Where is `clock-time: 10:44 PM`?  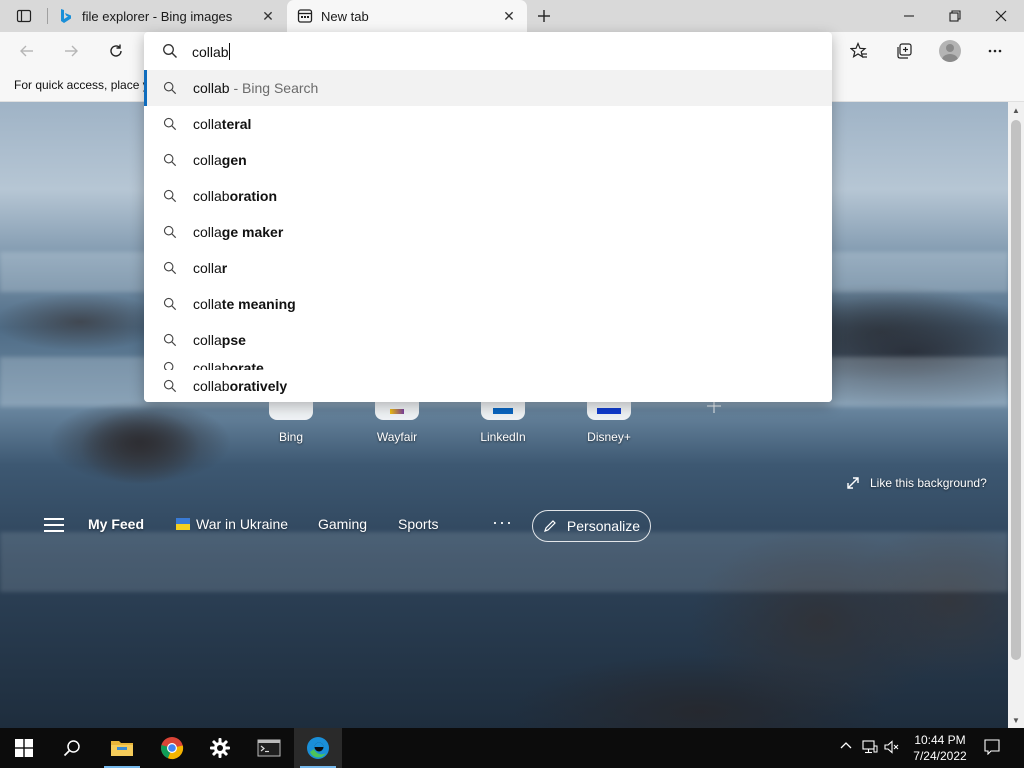 clock-time: 10:44 PM is located at coordinates (940, 740).